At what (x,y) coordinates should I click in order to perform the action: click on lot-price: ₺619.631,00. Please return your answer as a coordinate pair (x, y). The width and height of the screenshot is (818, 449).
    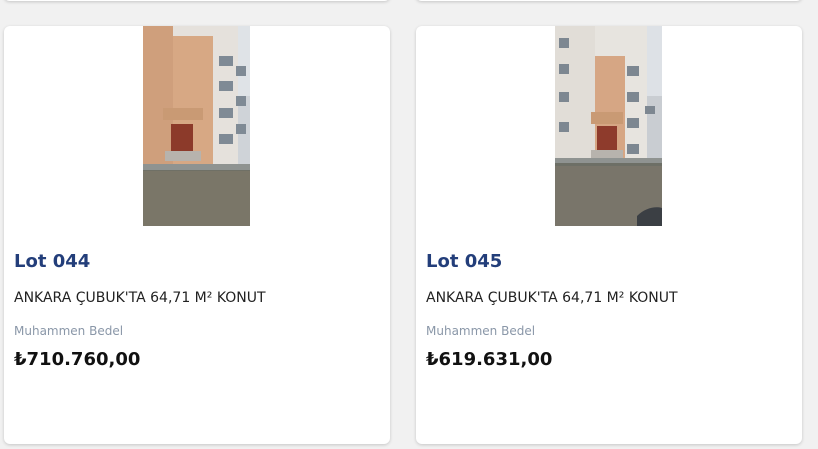
    Looking at the image, I should click on (489, 359).